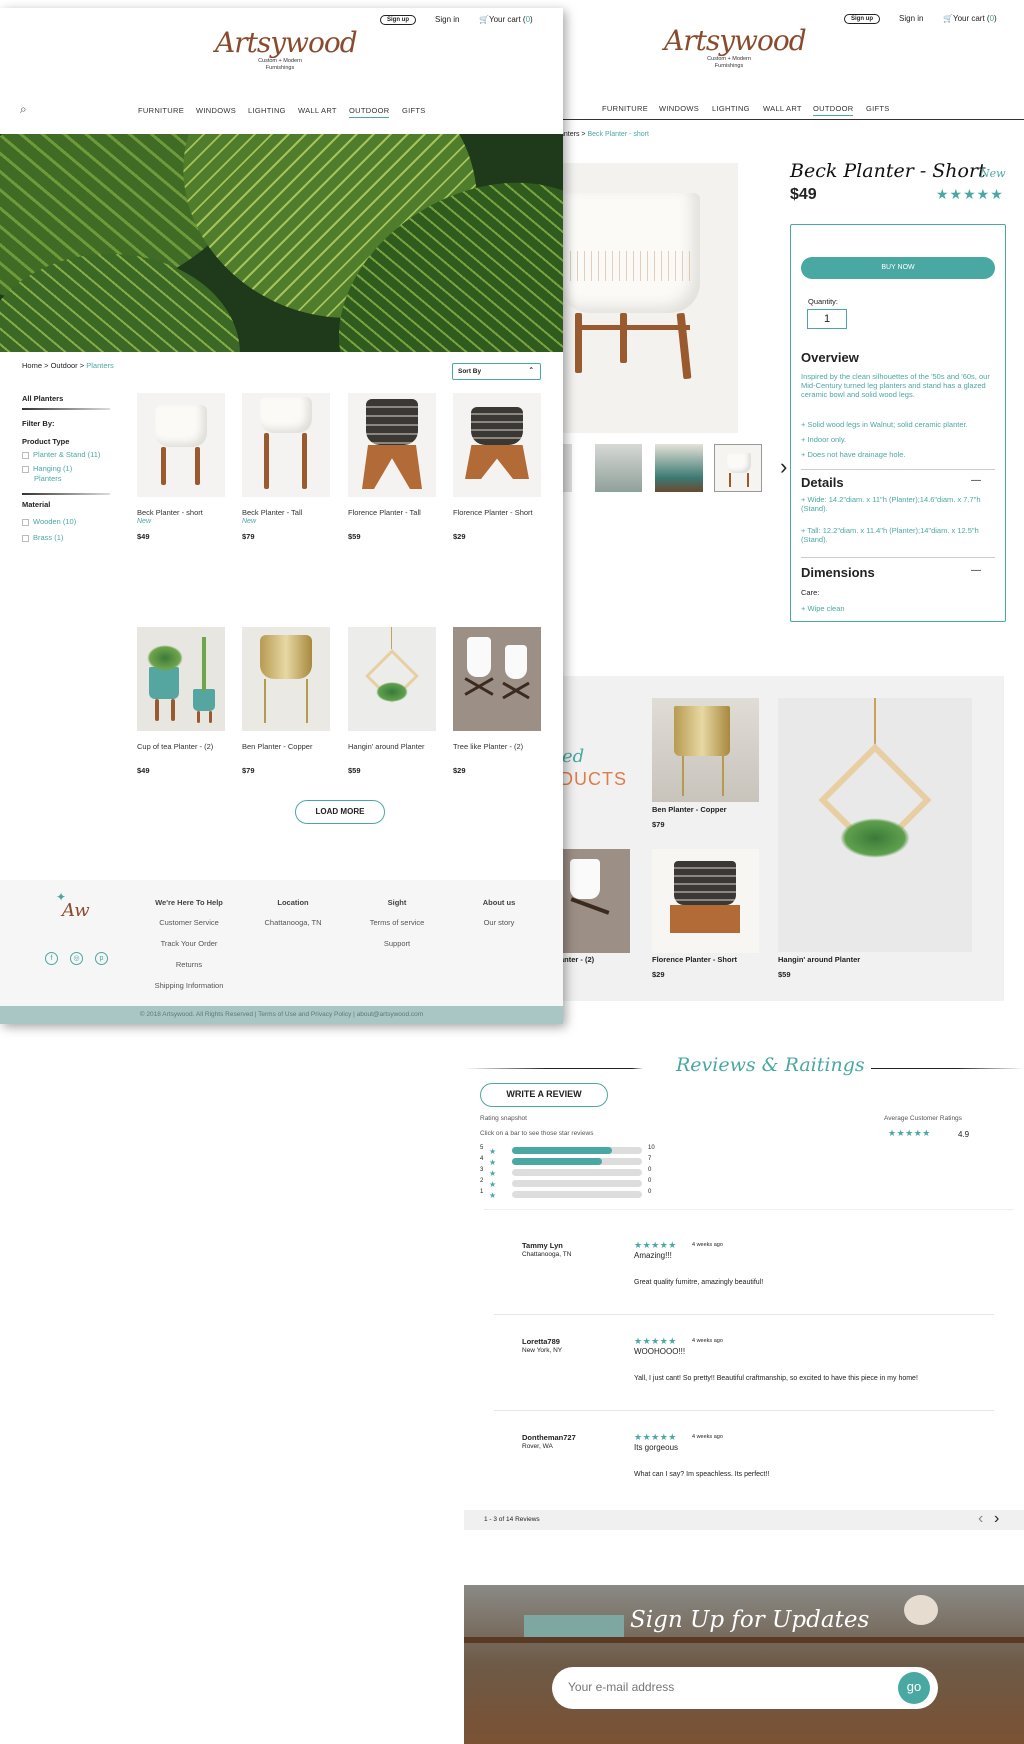 The image size is (1024, 1744). Describe the element at coordinates (36, 504) in the screenshot. I see `material-heading: Material` at that location.